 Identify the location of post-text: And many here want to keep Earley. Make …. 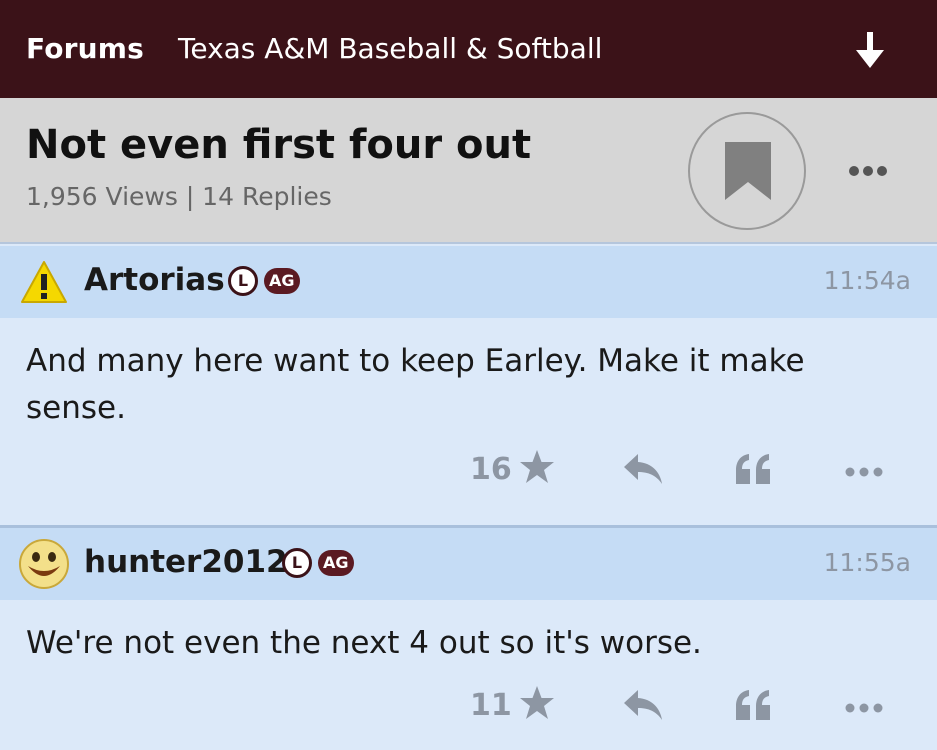
(415, 384).